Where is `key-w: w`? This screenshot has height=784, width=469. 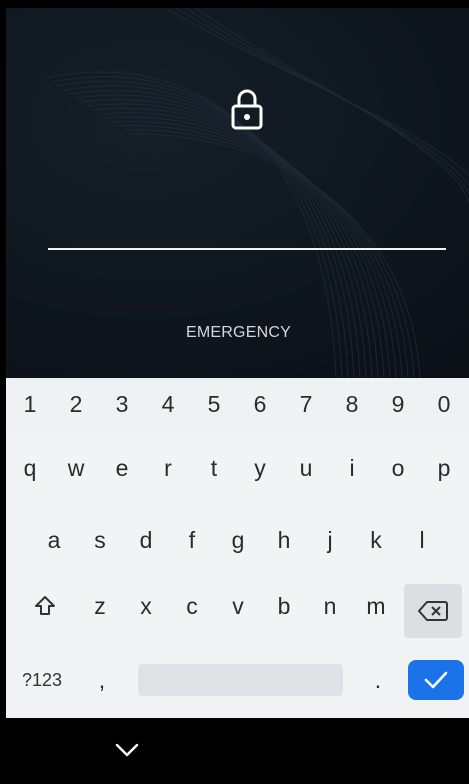
key-w: w is located at coordinates (76, 468).